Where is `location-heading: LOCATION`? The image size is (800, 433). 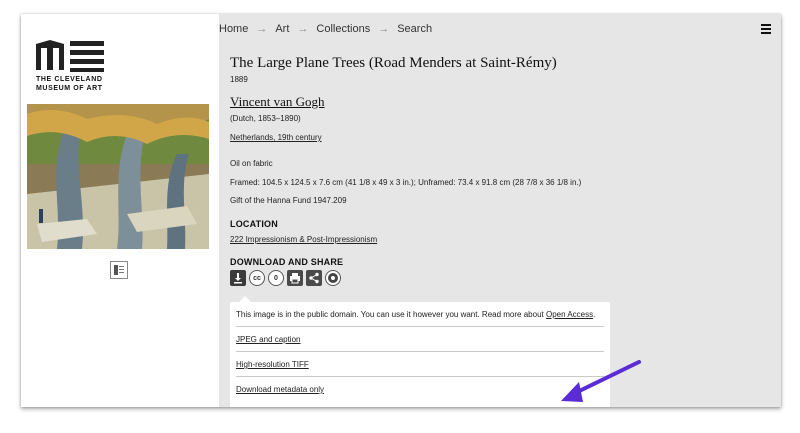 location-heading: LOCATION is located at coordinates (254, 224).